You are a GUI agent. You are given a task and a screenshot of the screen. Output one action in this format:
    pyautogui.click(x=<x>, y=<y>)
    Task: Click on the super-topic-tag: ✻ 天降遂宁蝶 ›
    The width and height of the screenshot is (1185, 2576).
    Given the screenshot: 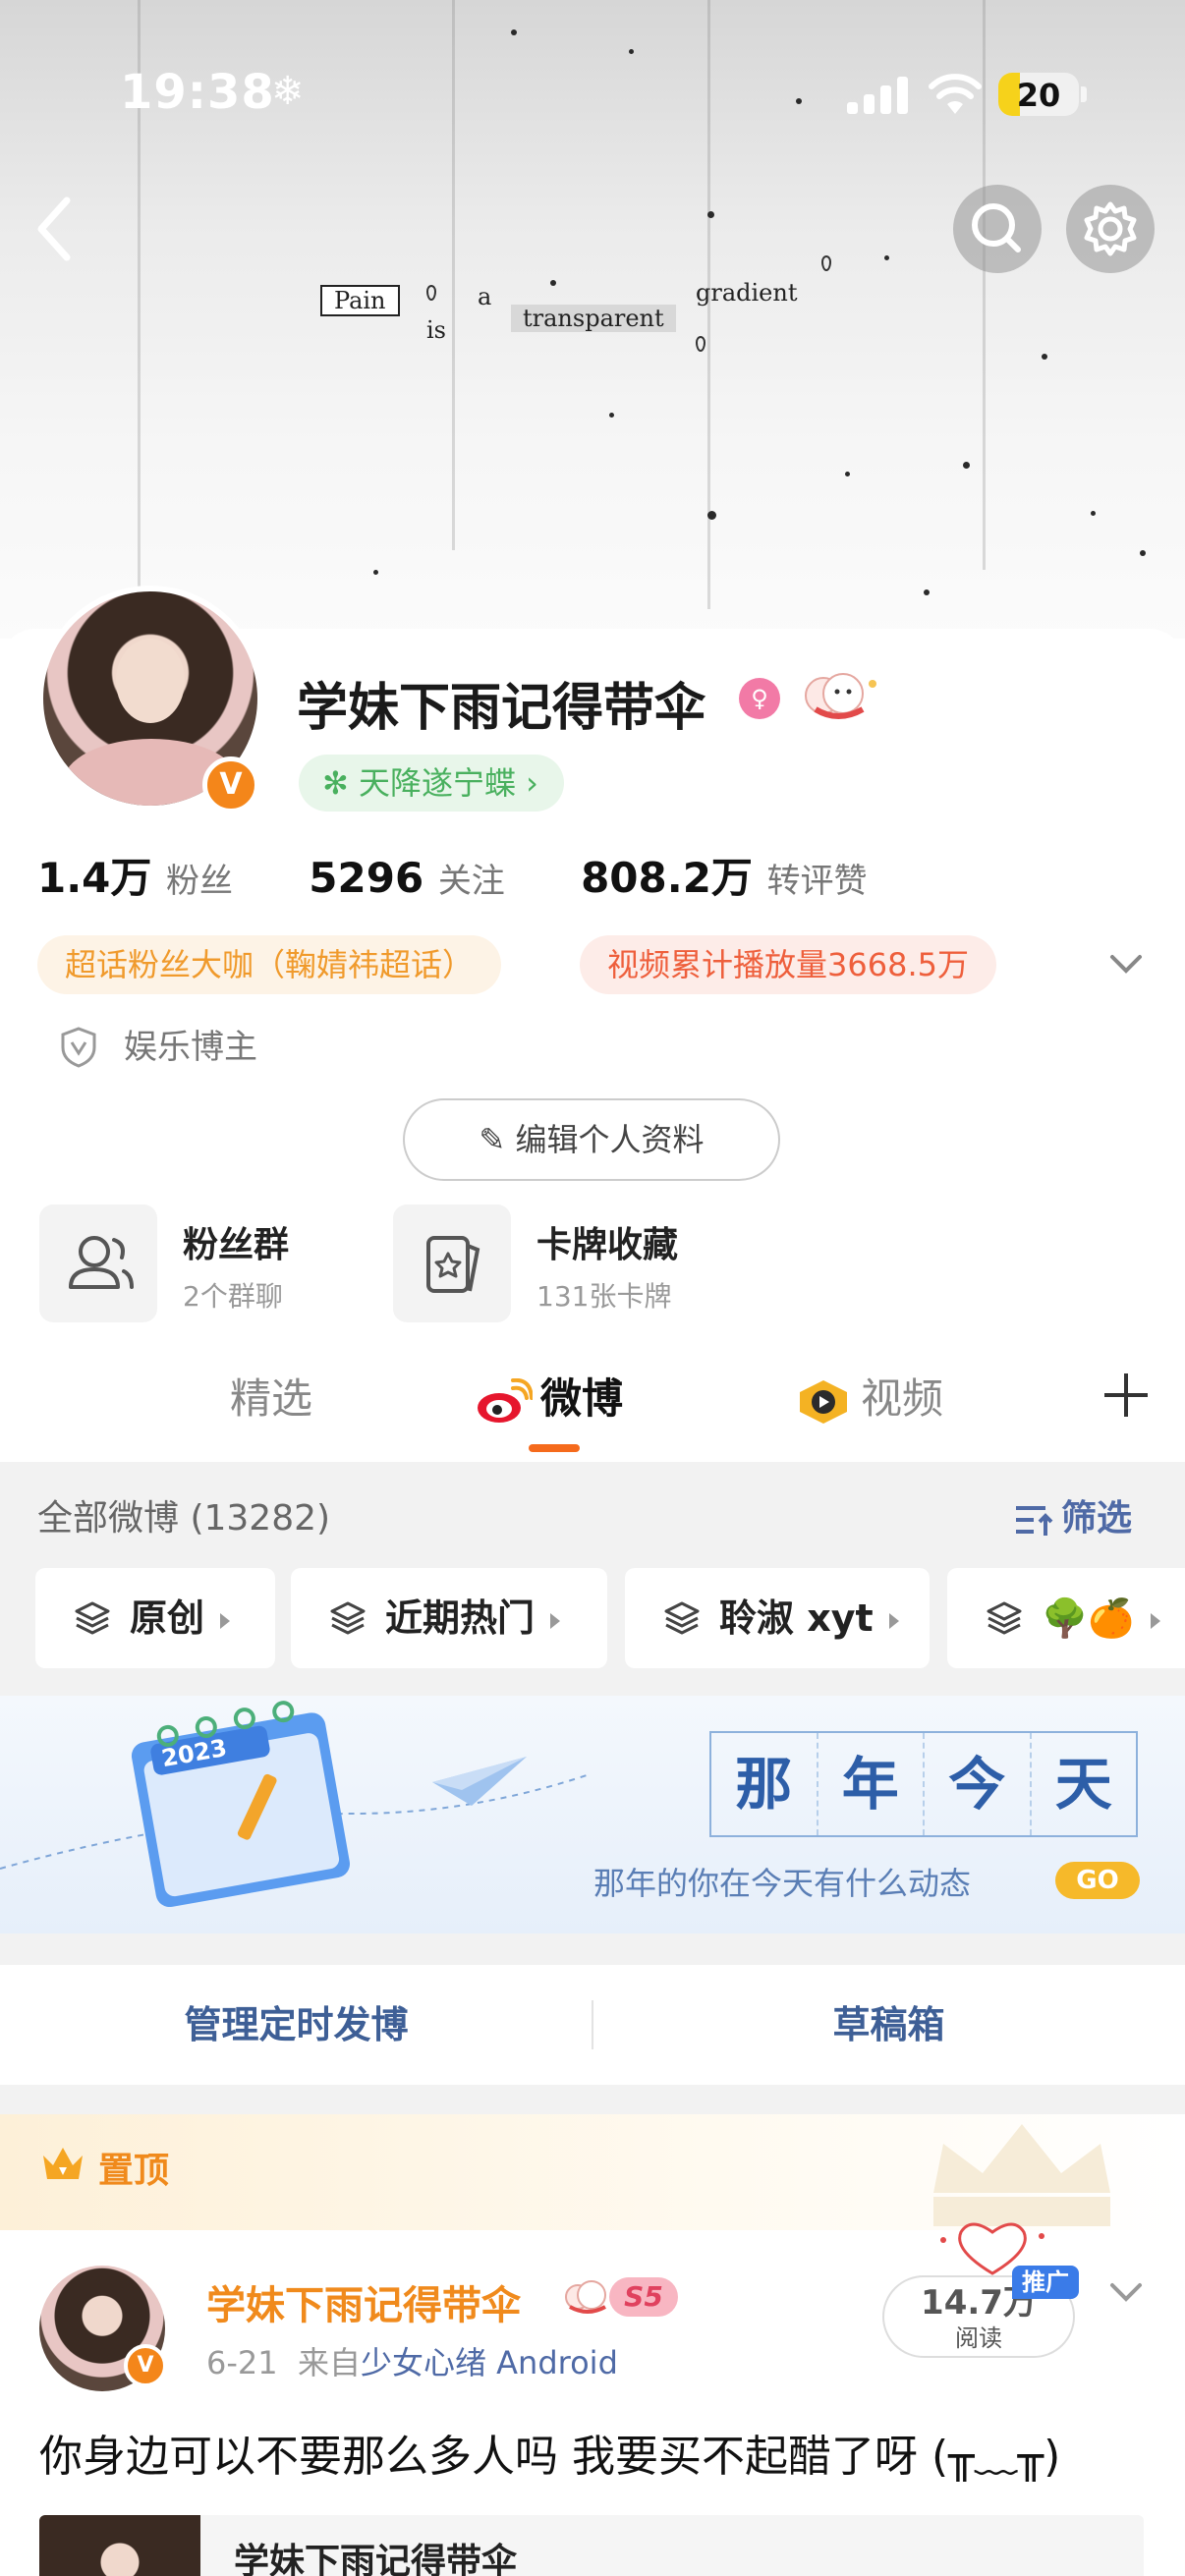 What is the action you would take?
    pyautogui.click(x=432, y=783)
    